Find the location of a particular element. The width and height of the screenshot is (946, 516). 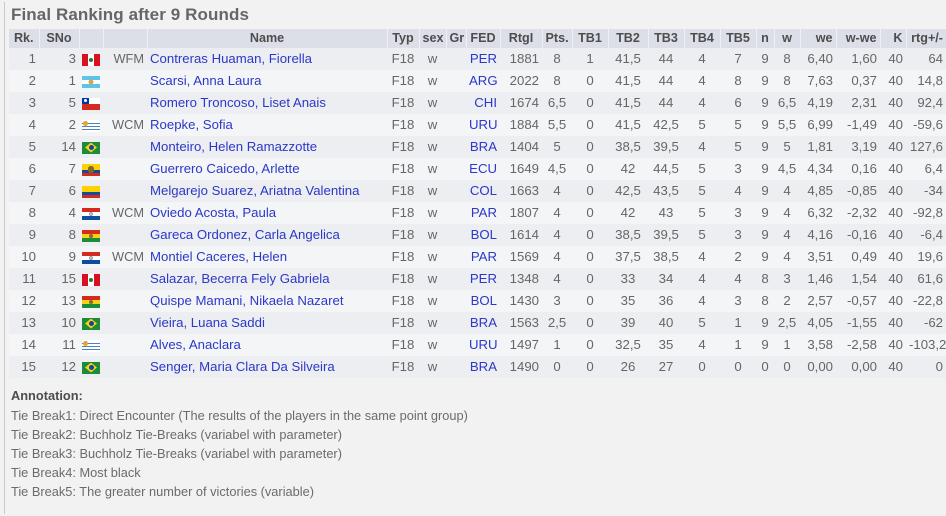

col-header-name: Name is located at coordinates (267, 38).